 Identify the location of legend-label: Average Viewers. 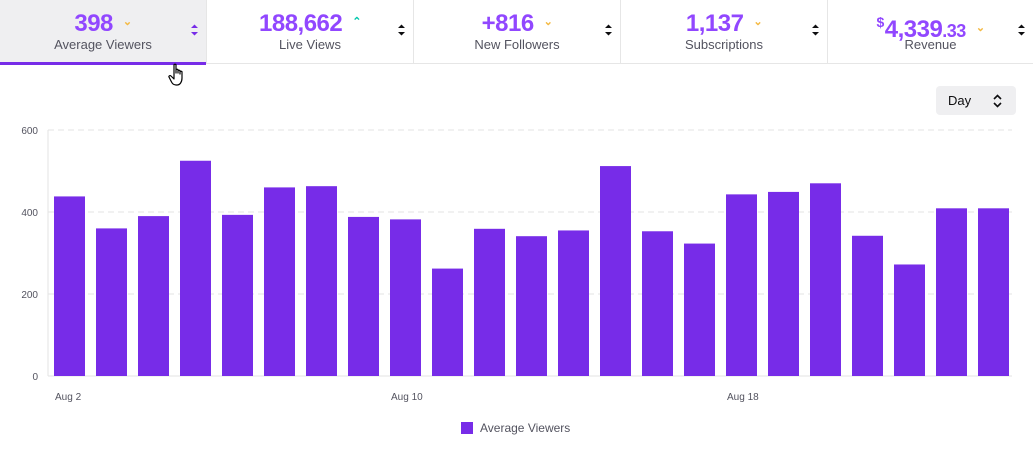
(525, 428).